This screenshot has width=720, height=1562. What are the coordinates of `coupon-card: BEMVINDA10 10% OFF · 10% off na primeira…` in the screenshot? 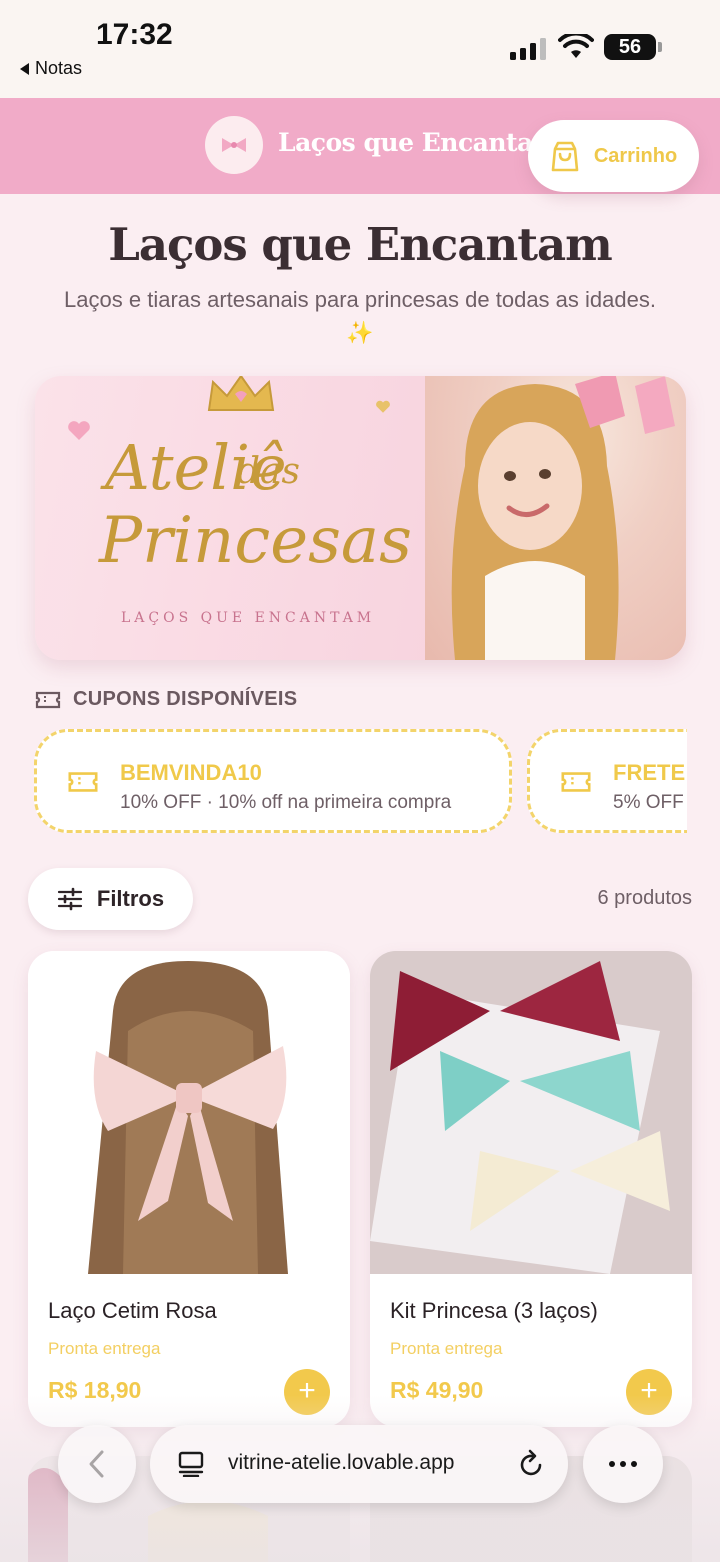 It's located at (273, 781).